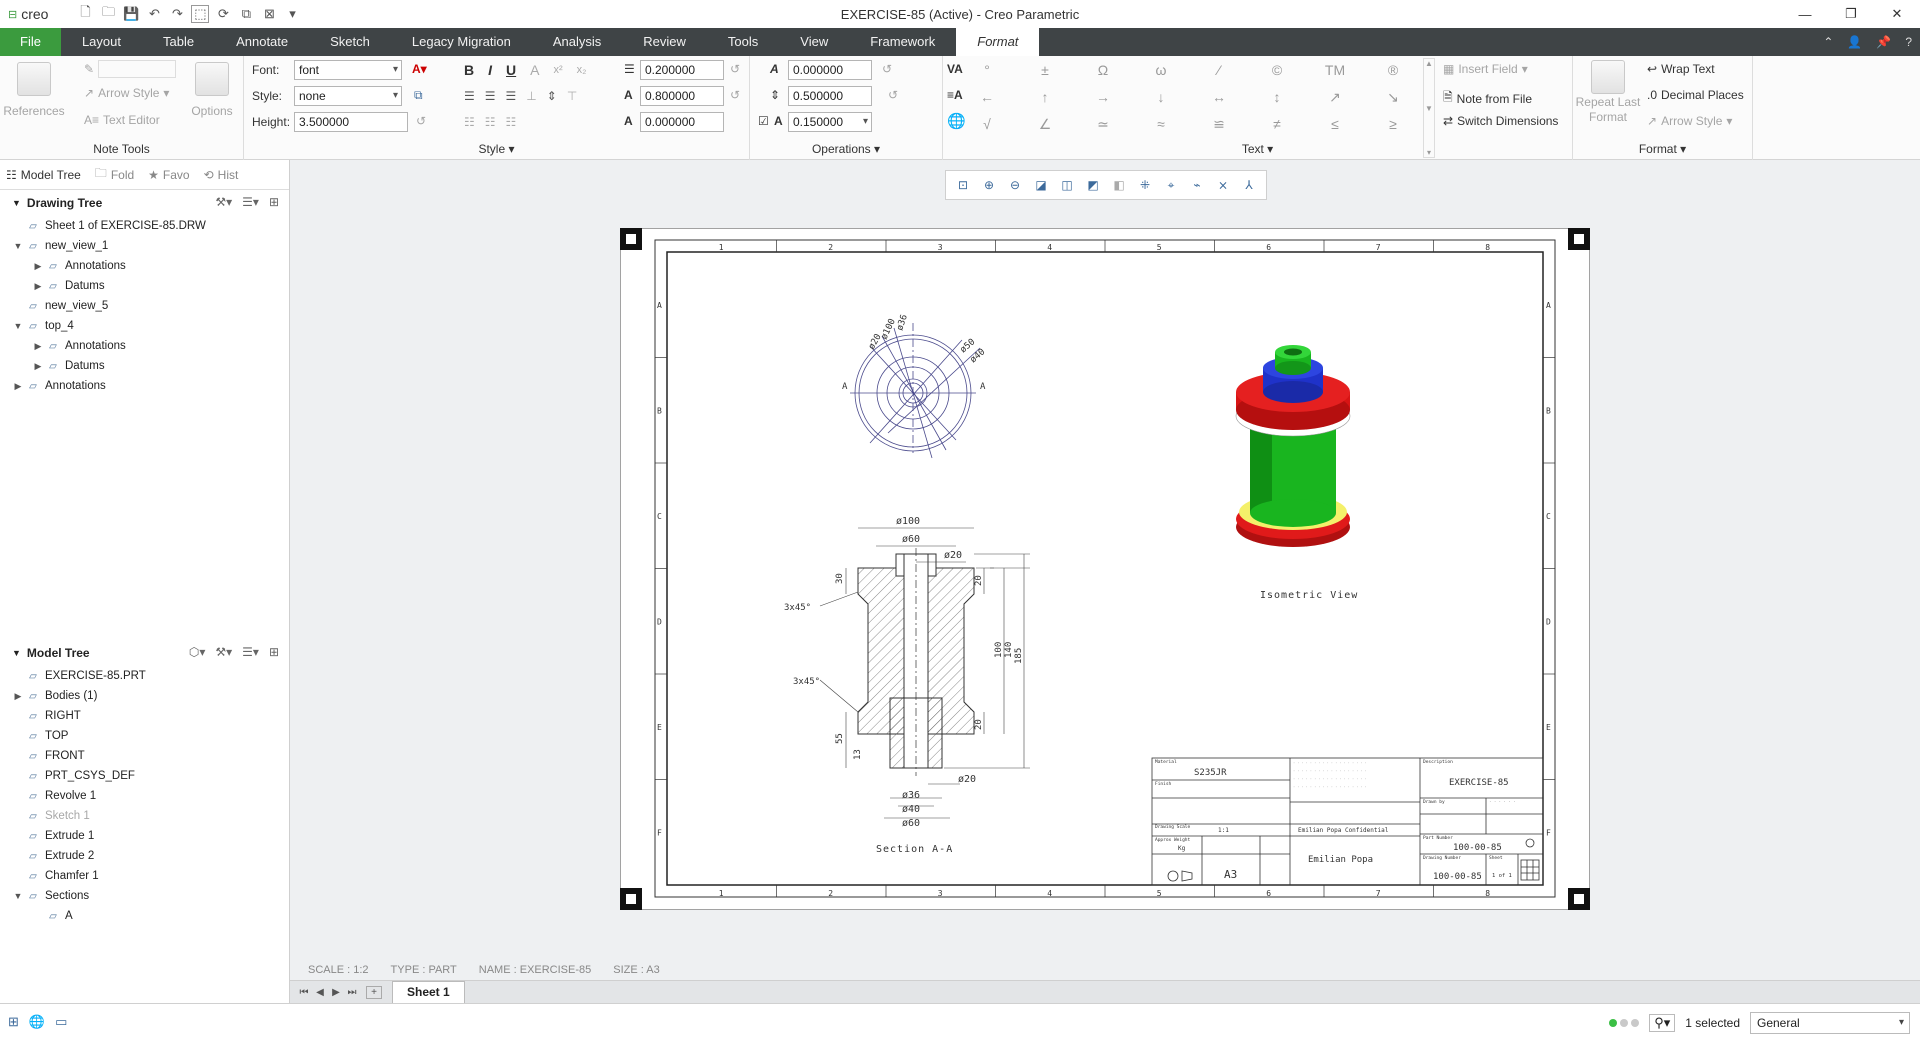 The image size is (1920, 1040). What do you see at coordinates (1335, 97) in the screenshot?
I see `symbol-button: ↗` at bounding box center [1335, 97].